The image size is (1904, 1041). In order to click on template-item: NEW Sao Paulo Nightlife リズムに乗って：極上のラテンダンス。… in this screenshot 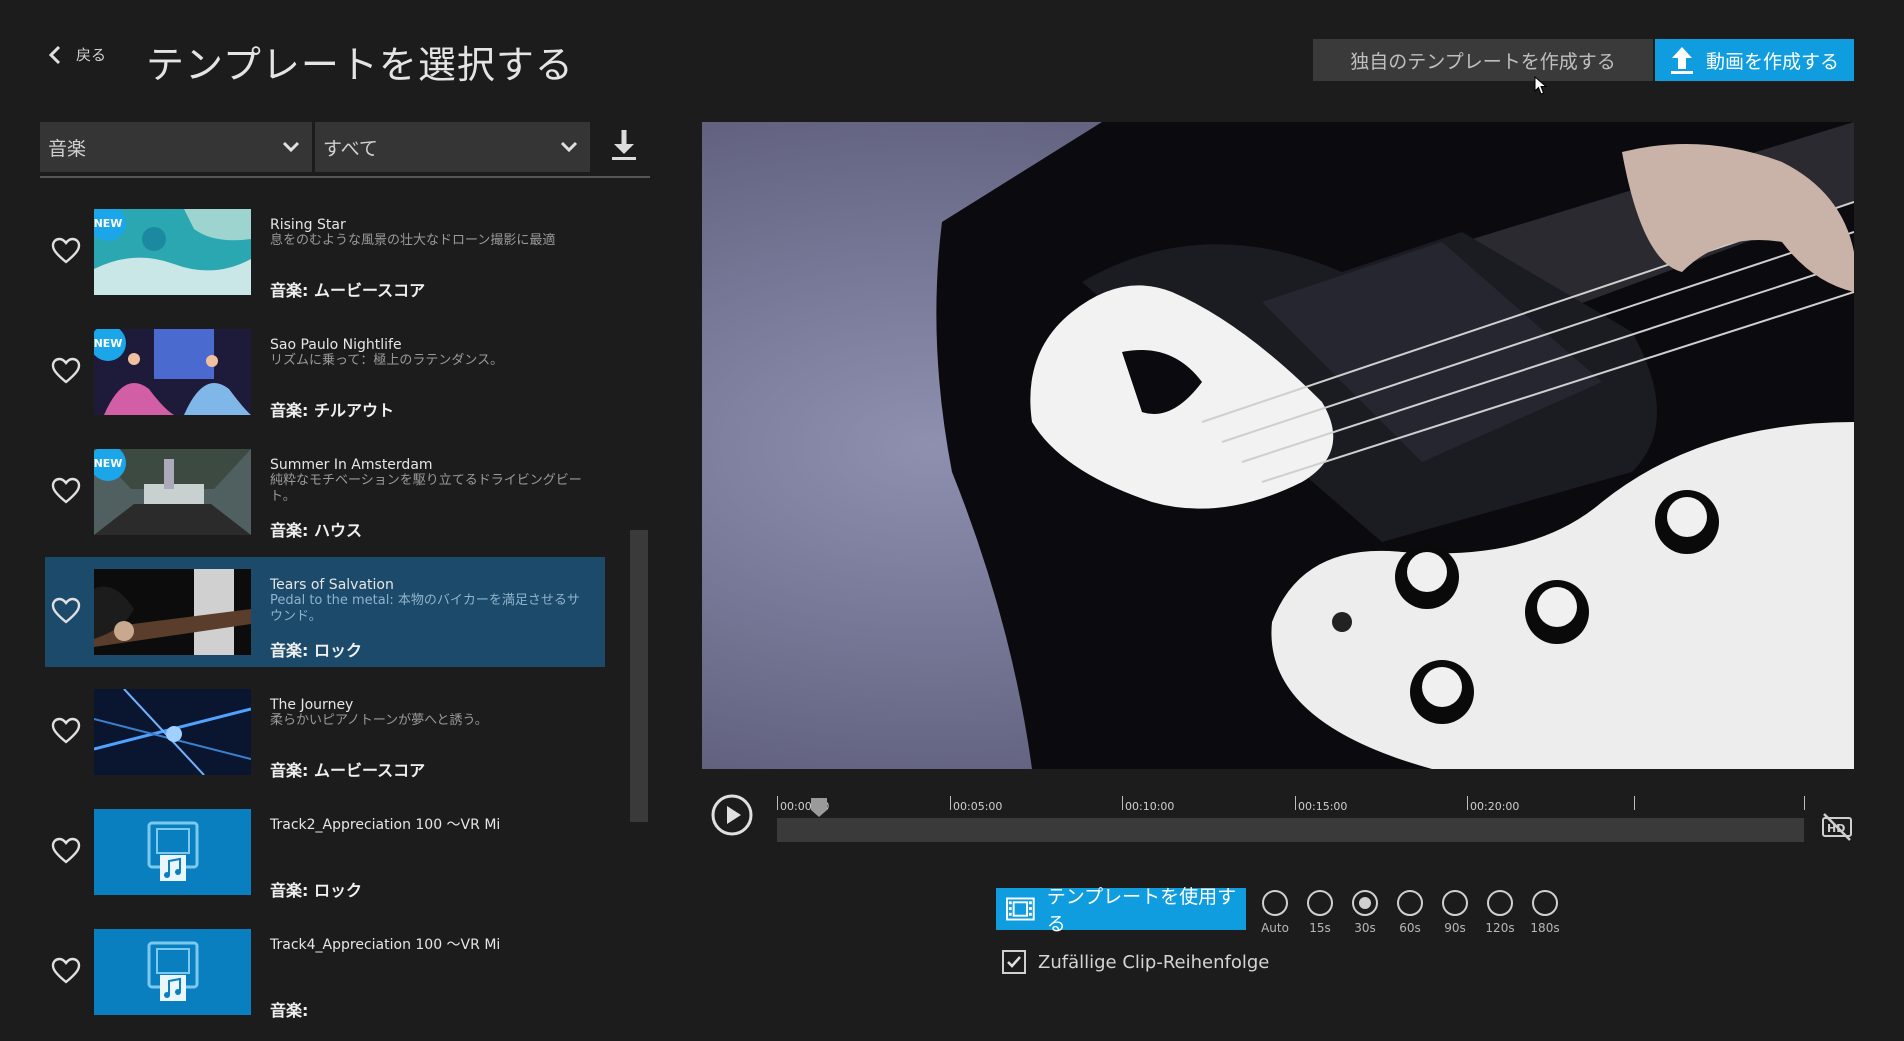, I will do `click(325, 372)`.